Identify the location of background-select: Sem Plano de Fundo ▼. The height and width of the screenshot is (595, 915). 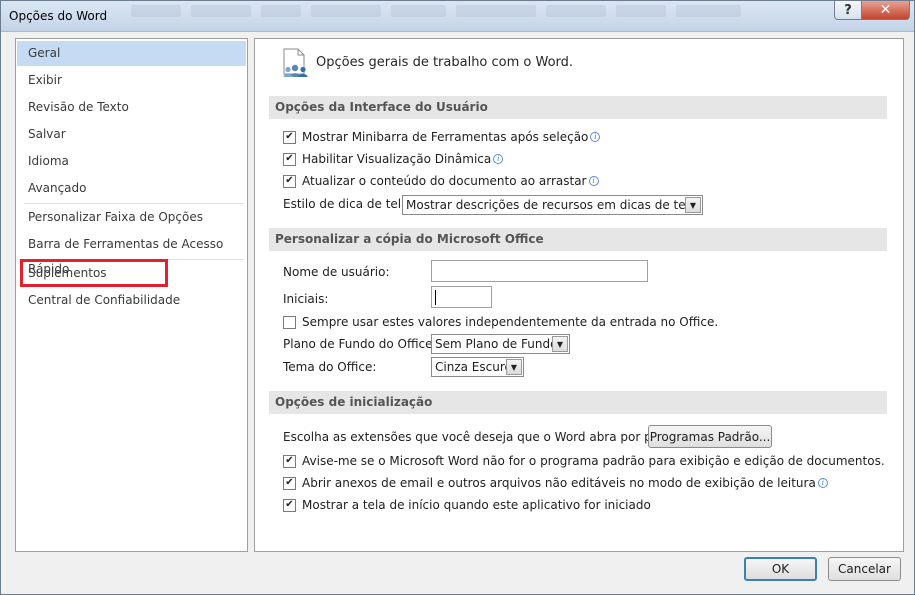
(500, 344).